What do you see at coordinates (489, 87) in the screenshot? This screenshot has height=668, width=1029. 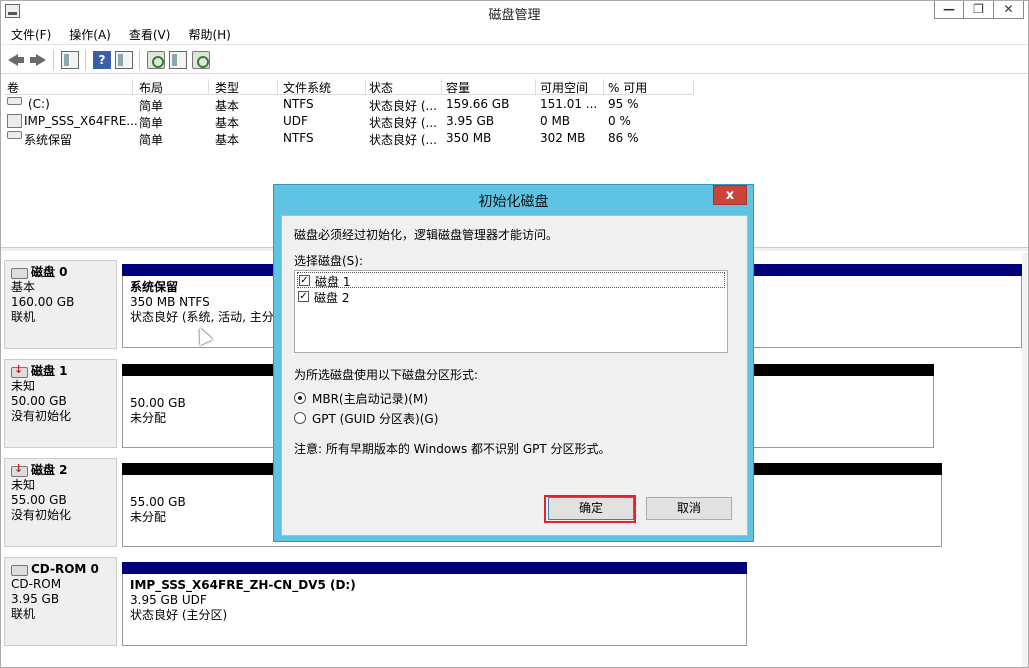 I see `column-header-capacity: 容量` at bounding box center [489, 87].